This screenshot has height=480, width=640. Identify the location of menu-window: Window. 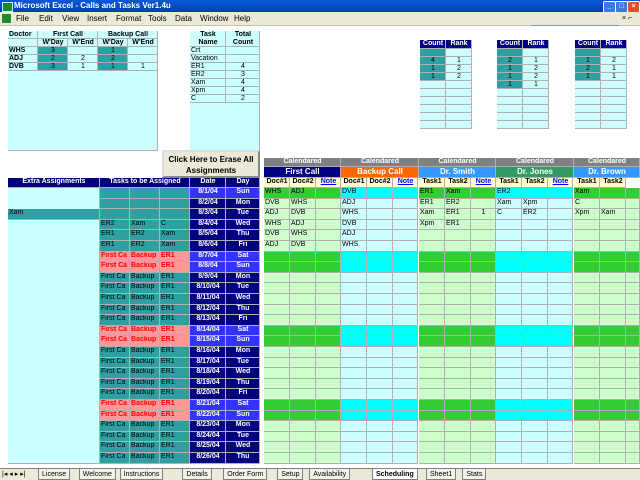
(214, 19).